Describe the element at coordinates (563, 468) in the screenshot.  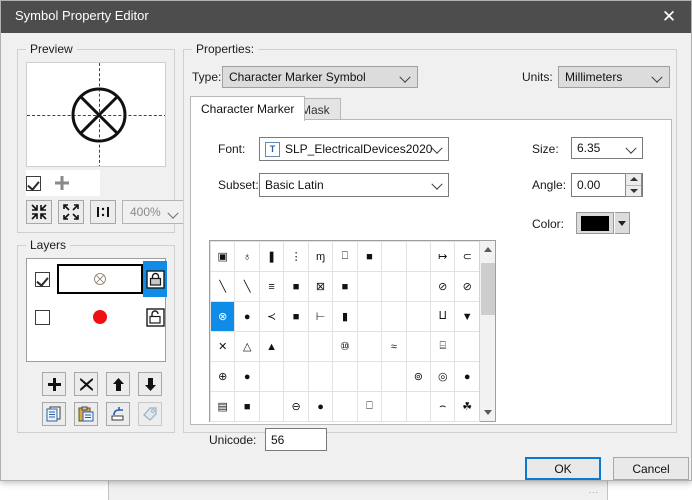
I see `ok-button: OK` at that location.